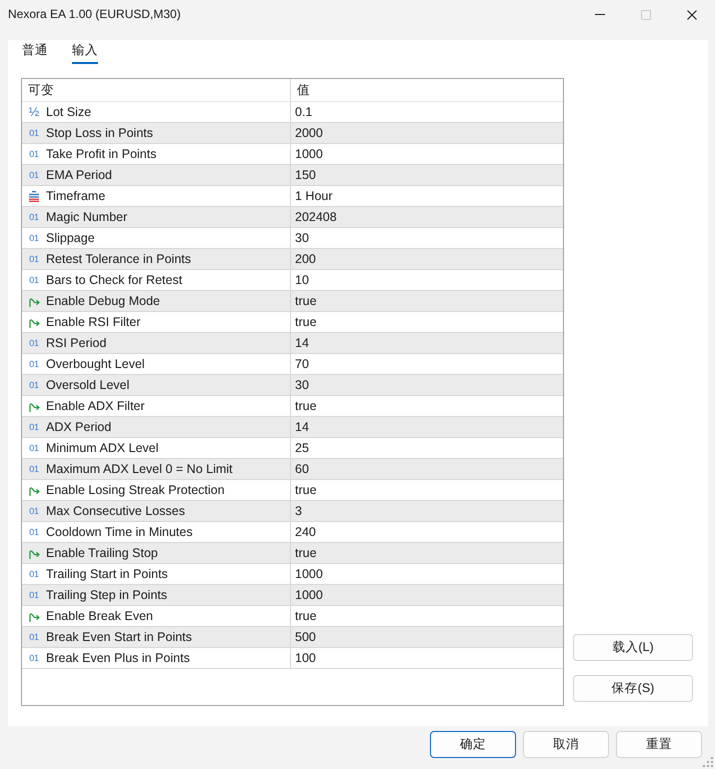  What do you see at coordinates (100, 616) in the screenshot?
I see `parameter-name: Enable Break Even` at bounding box center [100, 616].